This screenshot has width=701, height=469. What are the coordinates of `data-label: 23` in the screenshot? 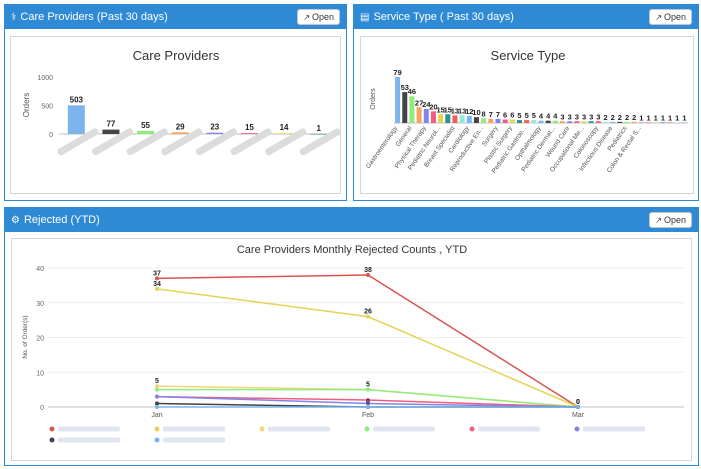 It's located at (214, 127).